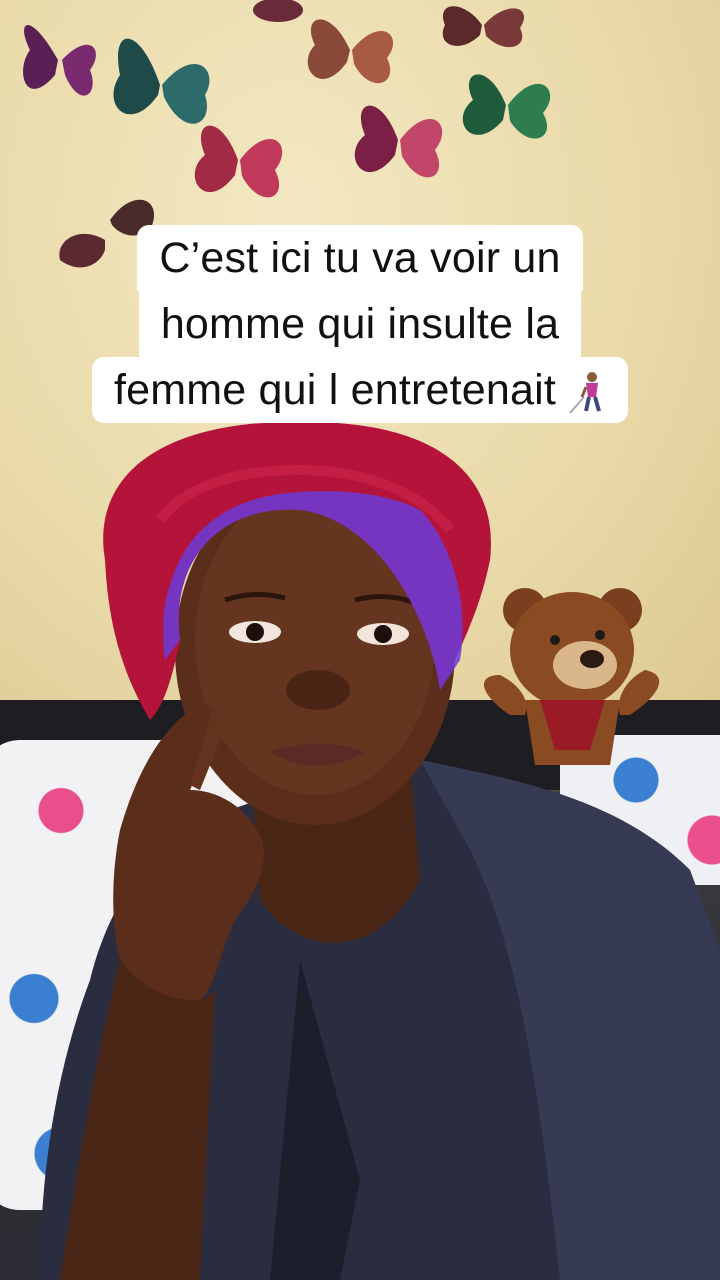 This screenshot has width=720, height=1280. I want to click on caption-line-3: femme qui l entretenait, so click(360, 390).